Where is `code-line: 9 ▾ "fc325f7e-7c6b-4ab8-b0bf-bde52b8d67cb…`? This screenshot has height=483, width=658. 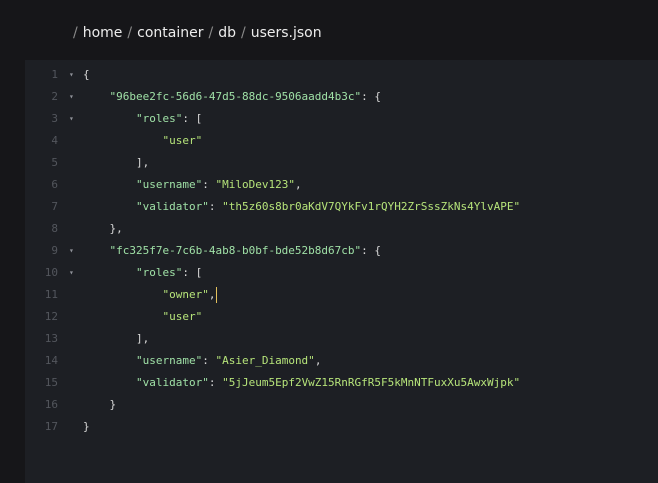 code-line: 9 ▾ "fc325f7e-7c6b-4ab8-b0bf-bde52b8d67cb… is located at coordinates (341, 251).